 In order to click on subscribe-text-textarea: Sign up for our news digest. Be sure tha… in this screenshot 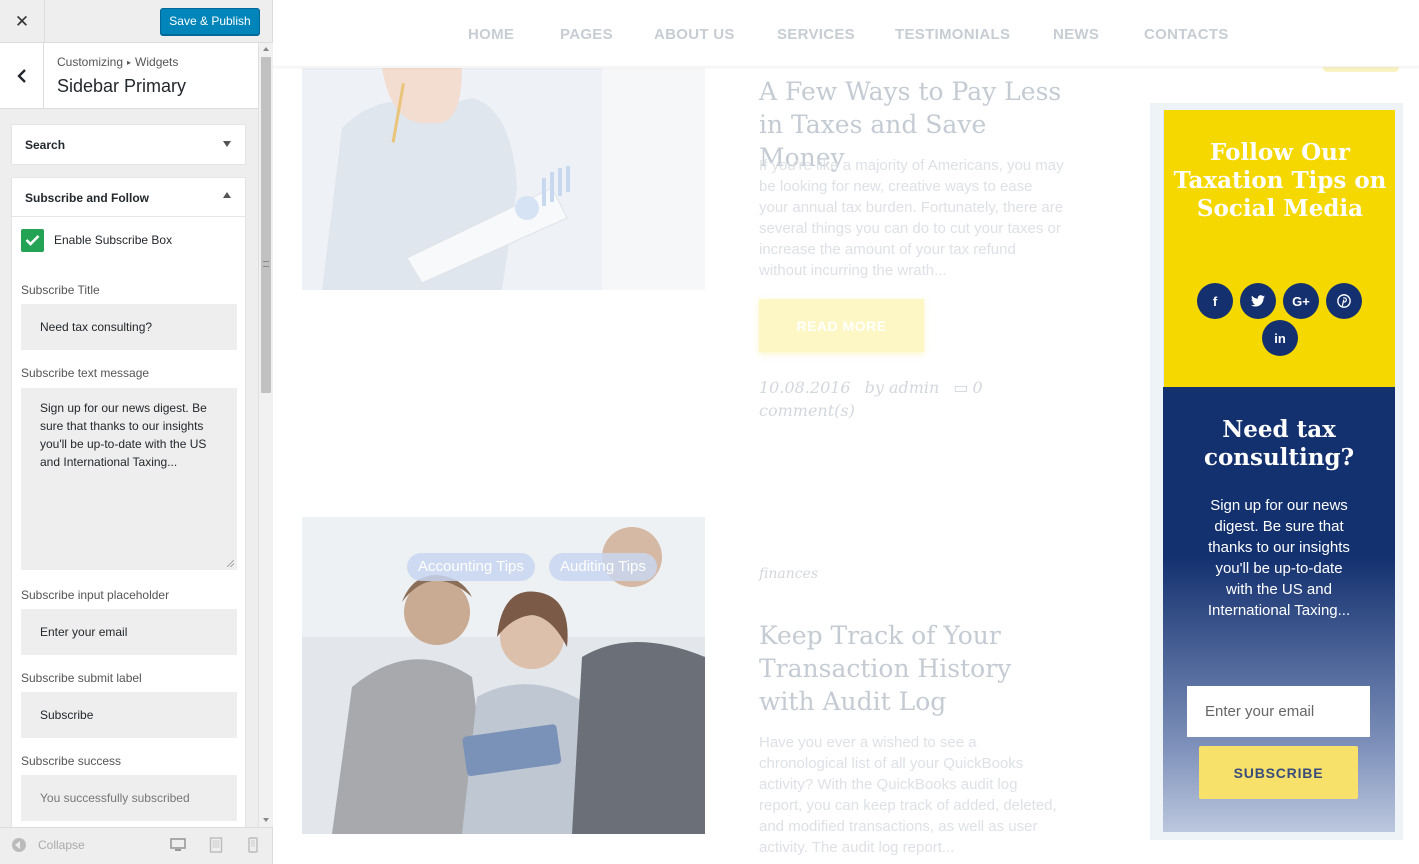, I will do `click(129, 479)`.